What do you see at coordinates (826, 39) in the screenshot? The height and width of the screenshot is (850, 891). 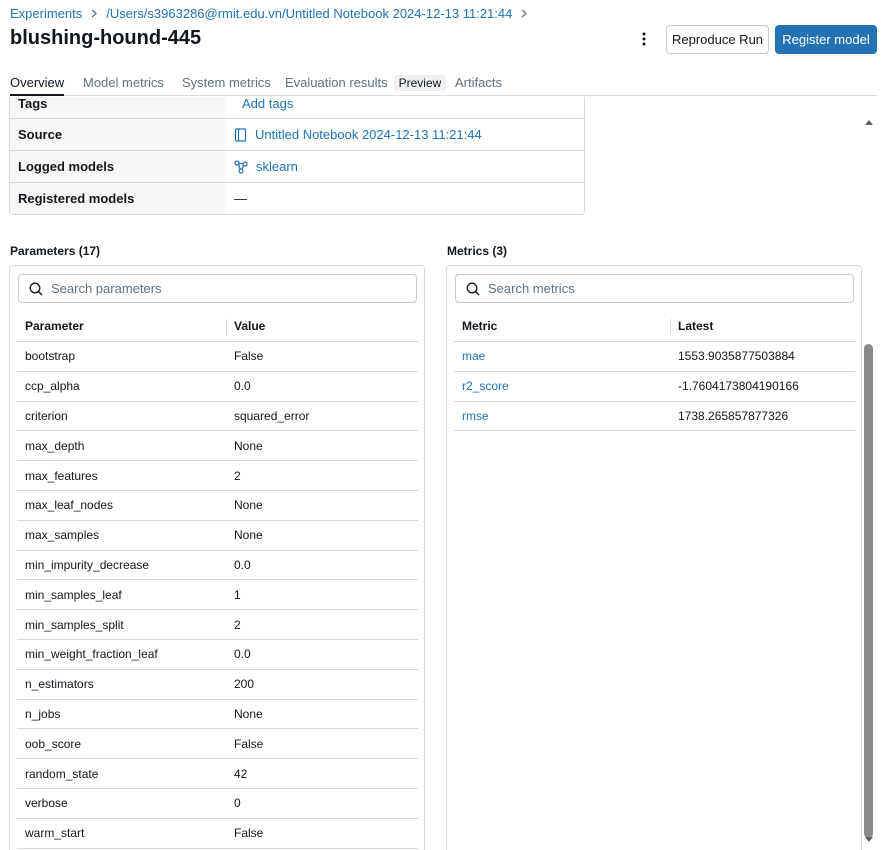 I see `register-model-button: Register model` at bounding box center [826, 39].